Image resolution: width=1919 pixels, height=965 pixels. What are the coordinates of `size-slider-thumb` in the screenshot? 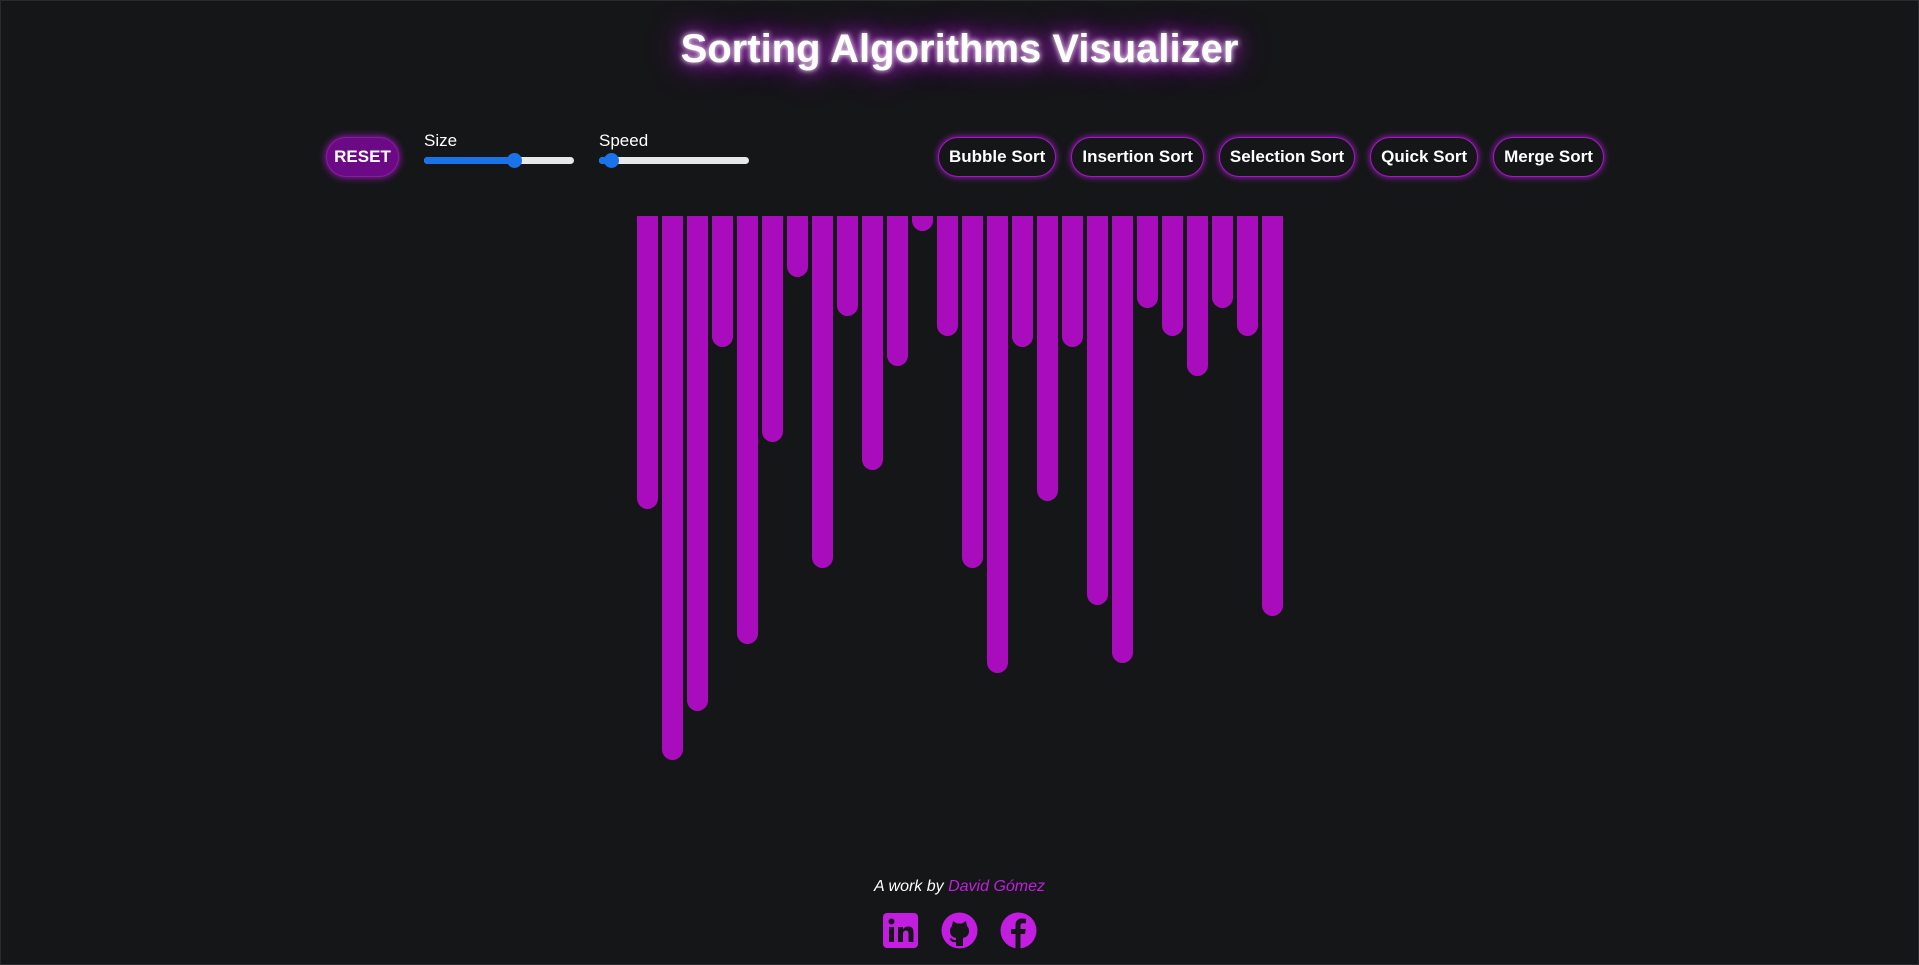 It's located at (514, 160).